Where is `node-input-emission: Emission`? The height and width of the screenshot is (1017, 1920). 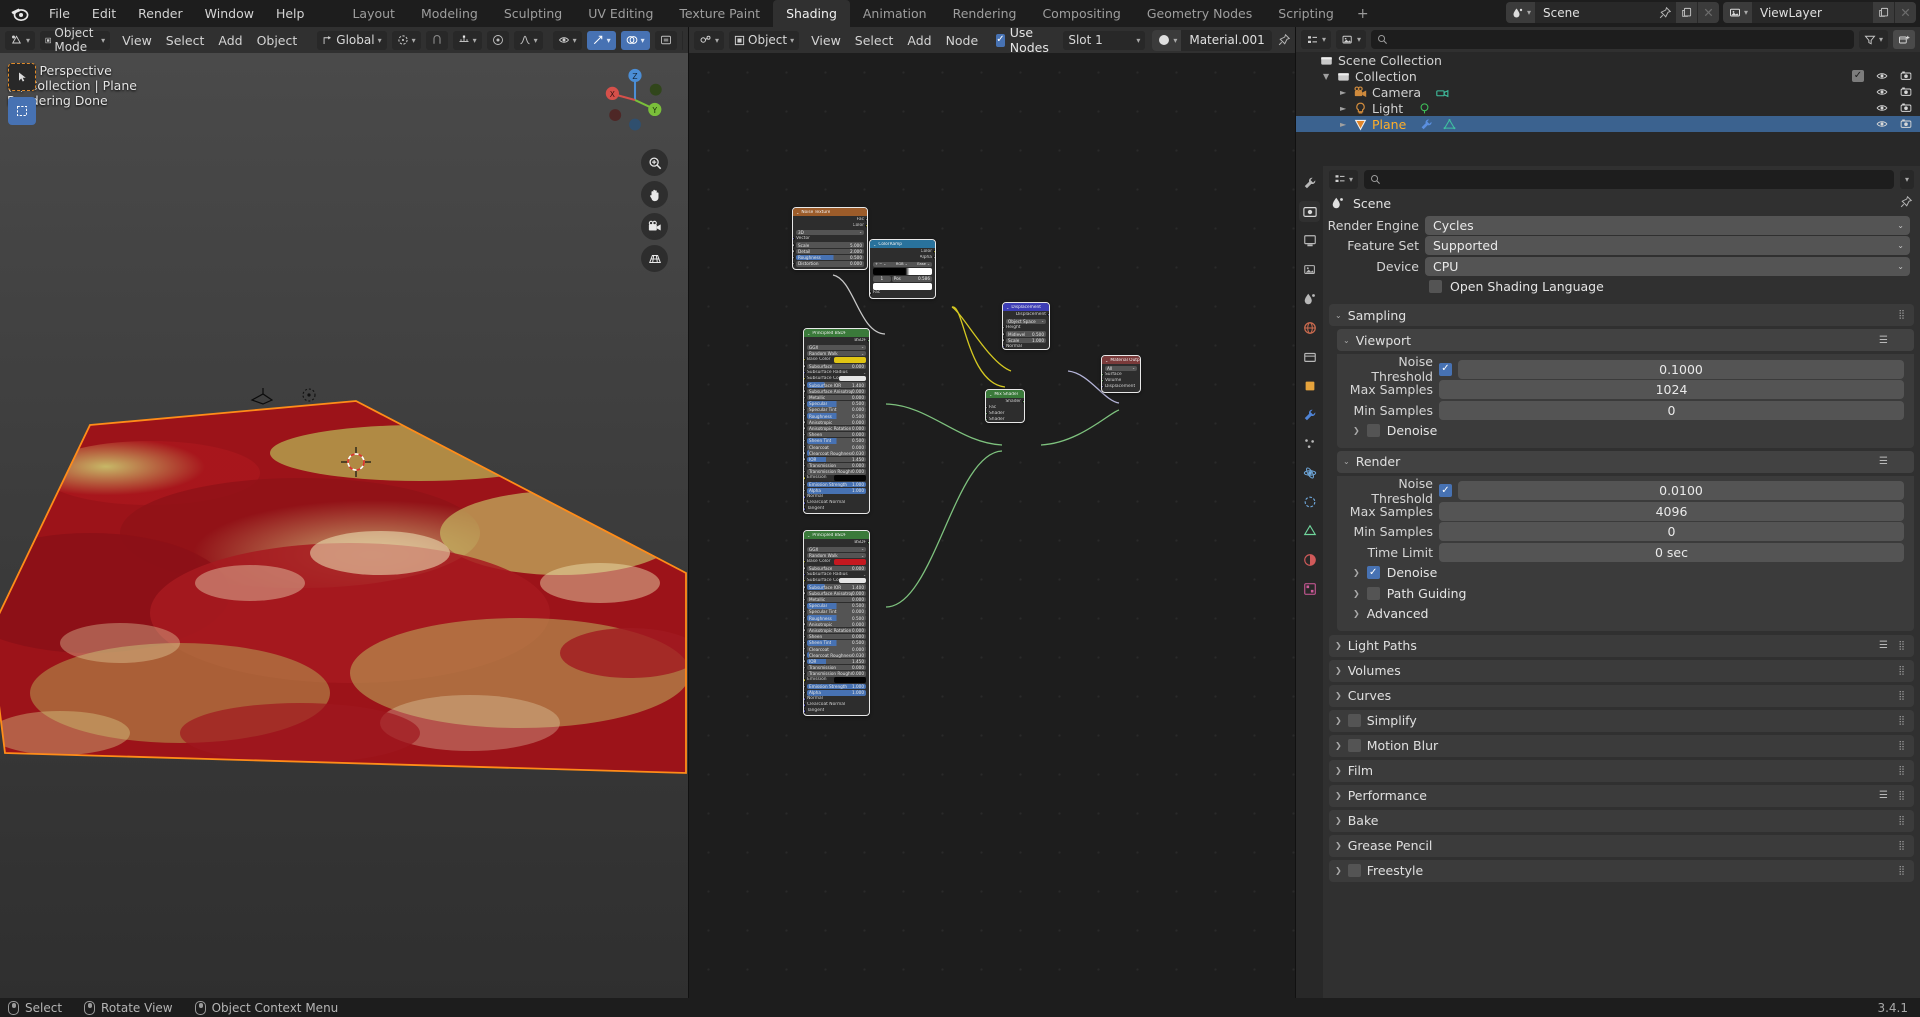 node-input-emission: Emission is located at coordinates (835, 478).